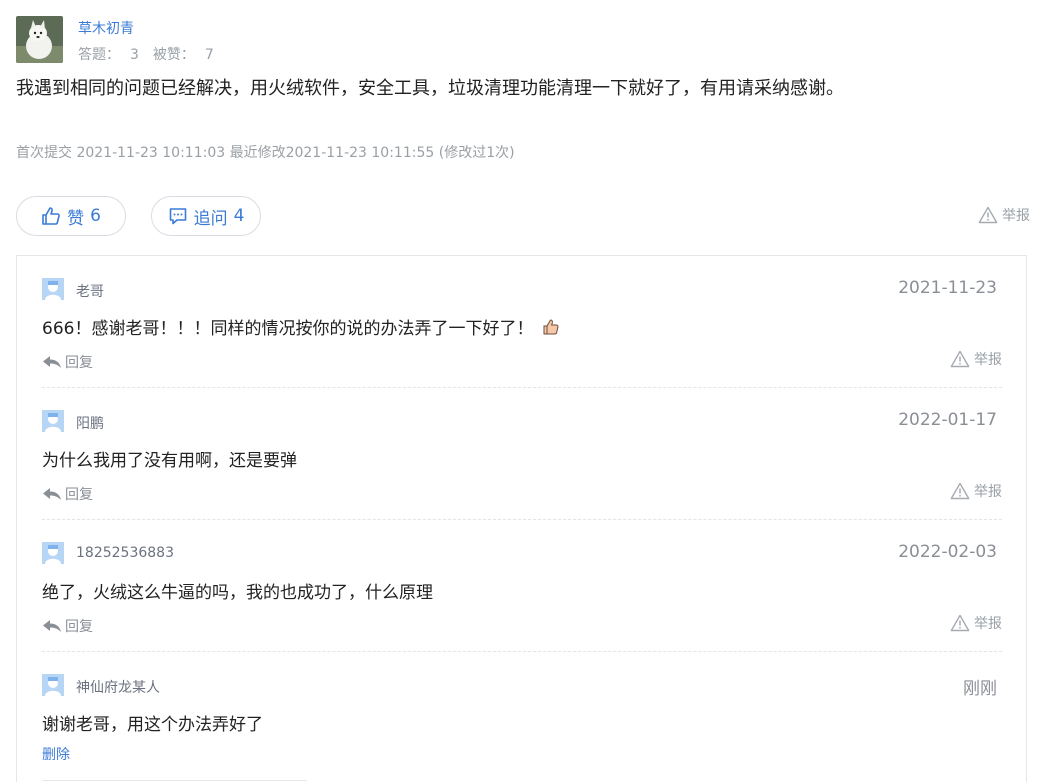 This screenshot has width=1048, height=782. Describe the element at coordinates (209, 55) in the screenshot. I see `likes-received-count: 7` at that location.